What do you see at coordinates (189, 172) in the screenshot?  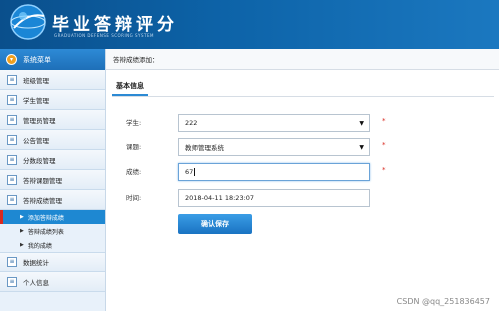 I see `score-value: 67` at bounding box center [189, 172].